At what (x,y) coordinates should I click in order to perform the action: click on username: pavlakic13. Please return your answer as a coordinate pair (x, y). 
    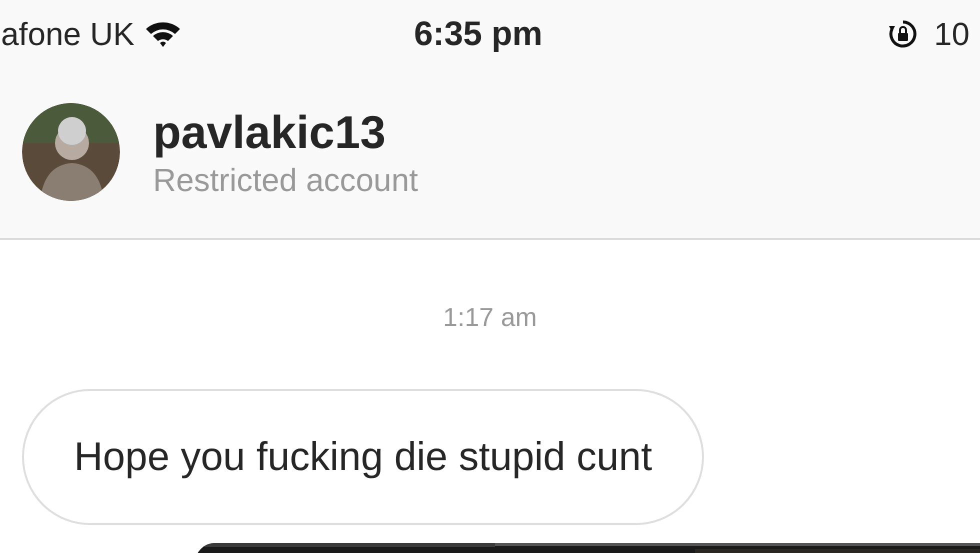
    Looking at the image, I should click on (270, 132).